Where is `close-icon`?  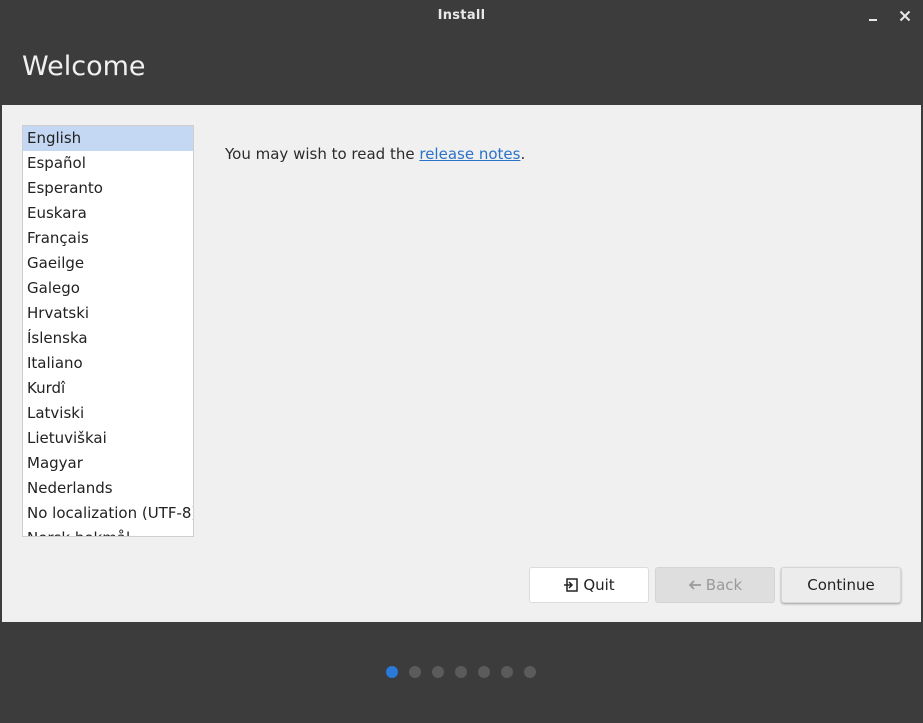 close-icon is located at coordinates (905, 16).